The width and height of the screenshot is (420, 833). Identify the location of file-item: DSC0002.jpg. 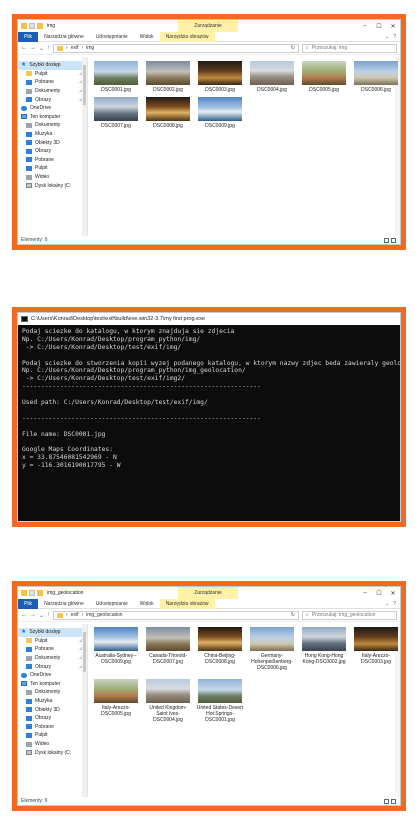
(168, 77).